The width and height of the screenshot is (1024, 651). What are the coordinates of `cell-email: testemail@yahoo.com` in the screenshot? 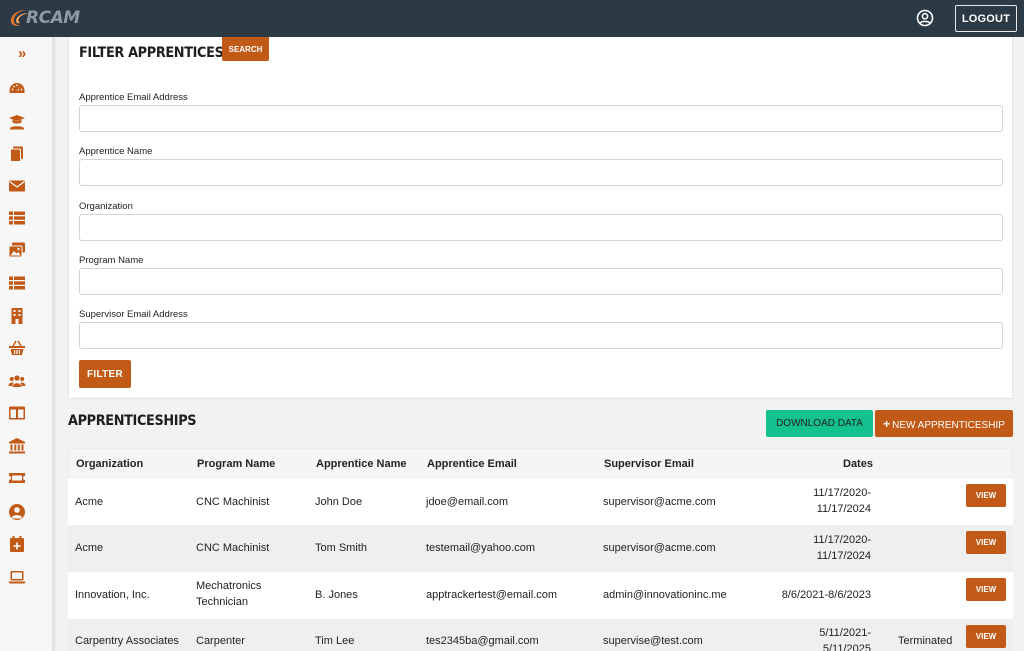 It's located at (480, 548).